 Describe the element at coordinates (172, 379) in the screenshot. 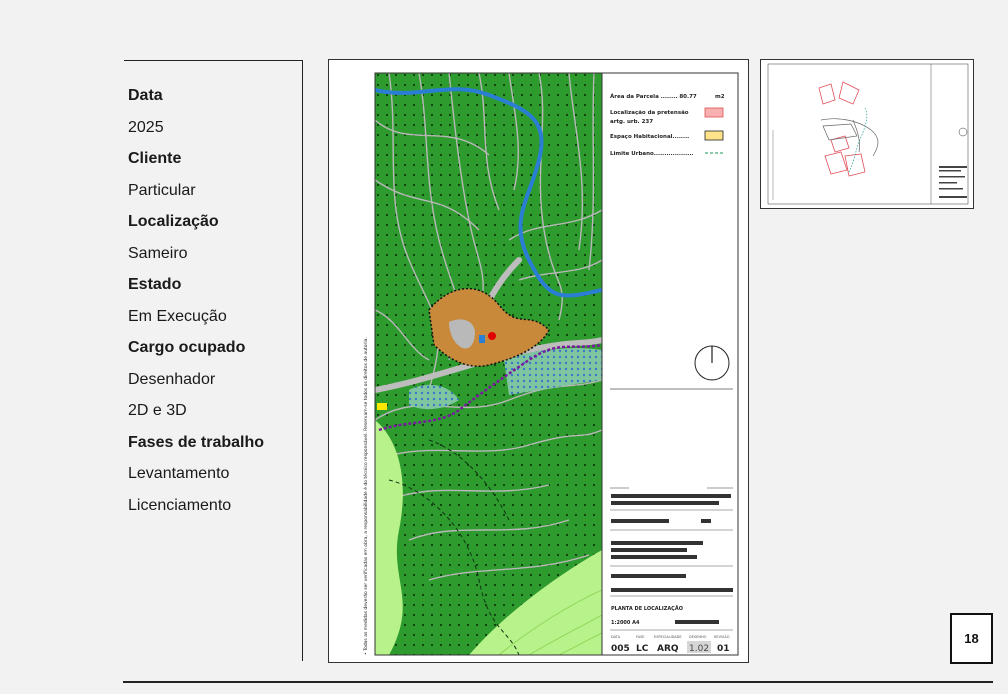

I see `info-value-role: Desenhador` at that location.